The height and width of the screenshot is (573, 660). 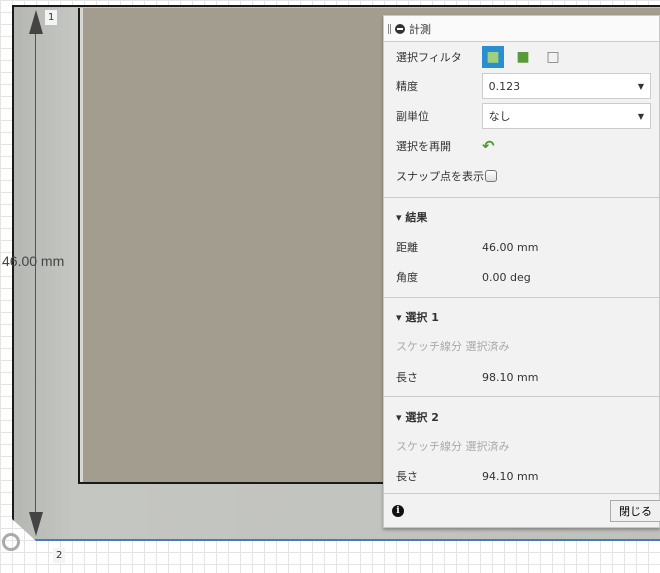 What do you see at coordinates (11, 542) in the screenshot?
I see `origin-icon` at bounding box center [11, 542].